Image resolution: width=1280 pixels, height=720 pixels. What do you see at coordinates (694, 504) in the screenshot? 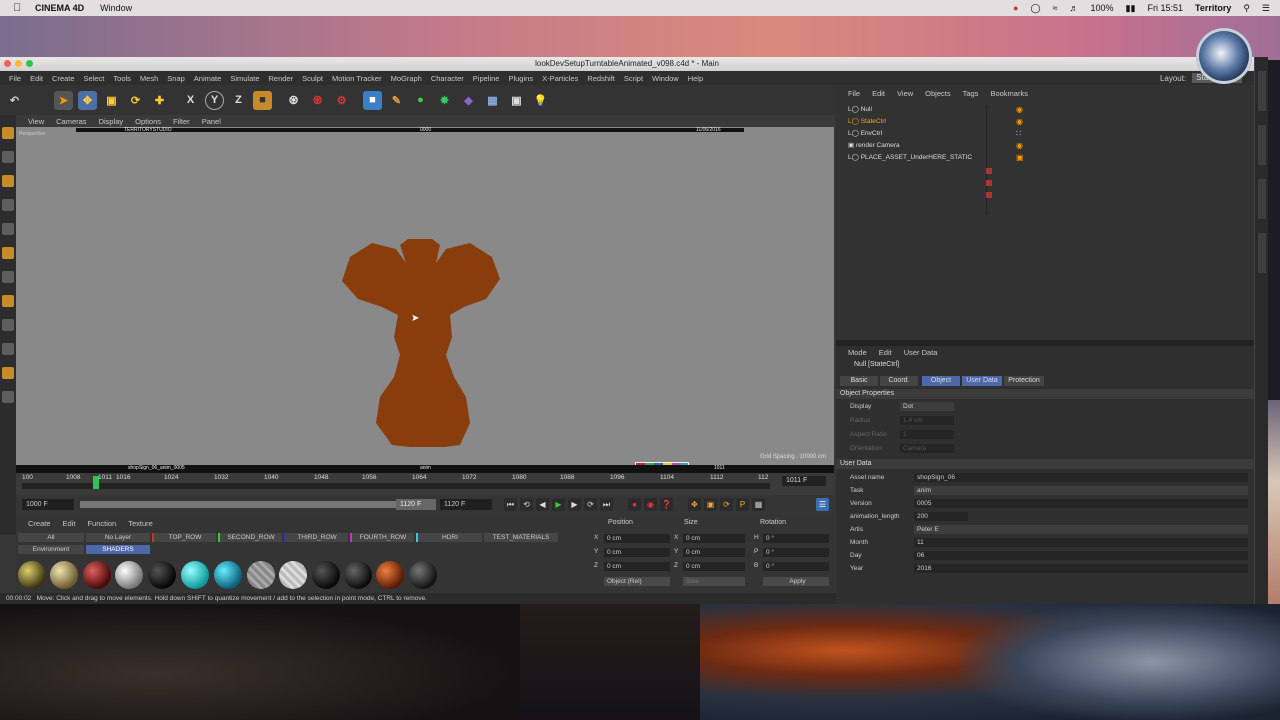
I see `position-key-icon: ✥` at bounding box center [694, 504].